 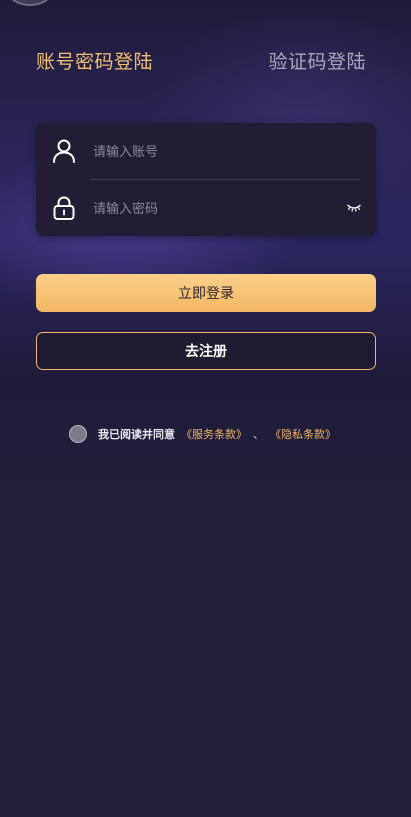 I want to click on agreement-text: 我已阅读并同意, so click(x=136, y=434).